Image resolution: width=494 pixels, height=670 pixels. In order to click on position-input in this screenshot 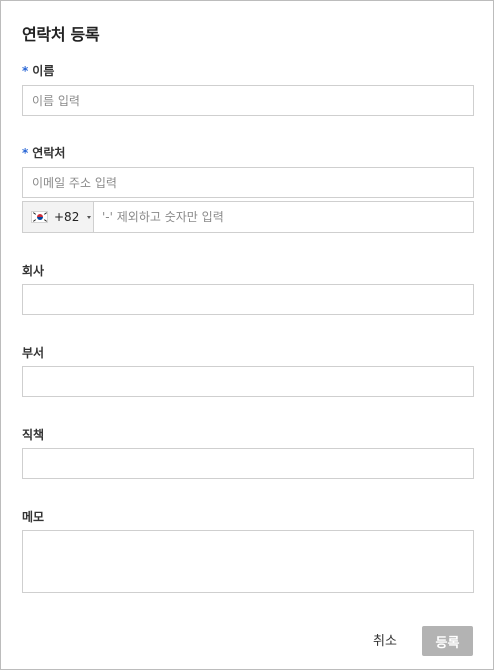, I will do `click(248, 463)`.